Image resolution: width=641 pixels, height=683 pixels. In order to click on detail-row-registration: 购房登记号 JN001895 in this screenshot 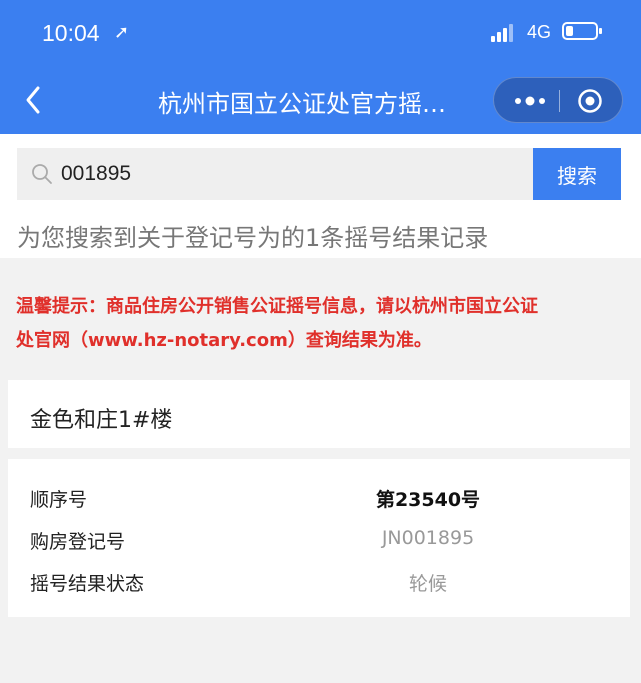, I will do `click(319, 538)`.